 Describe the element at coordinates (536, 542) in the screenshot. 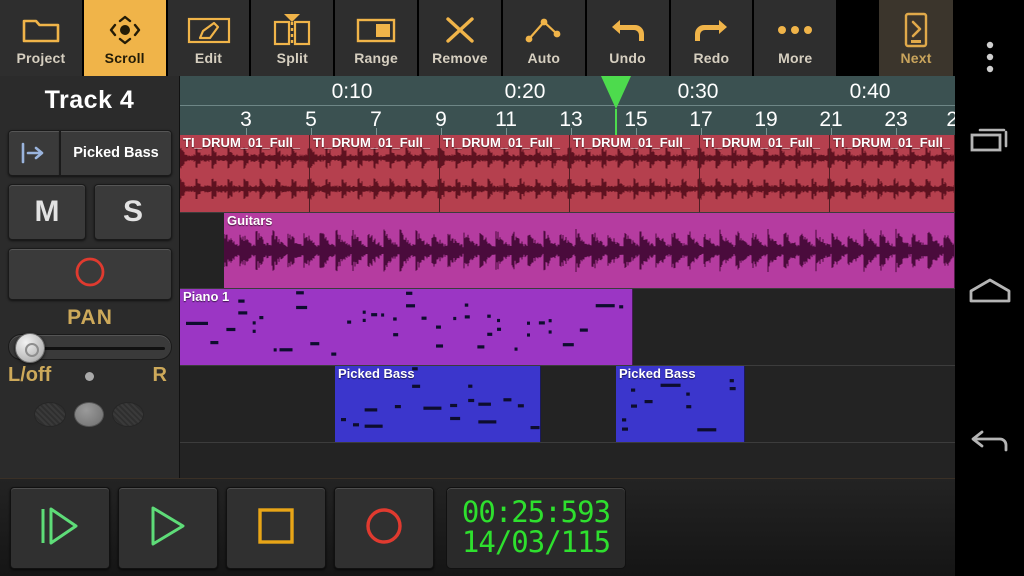

I see `time-secondary: 14/03/115` at that location.